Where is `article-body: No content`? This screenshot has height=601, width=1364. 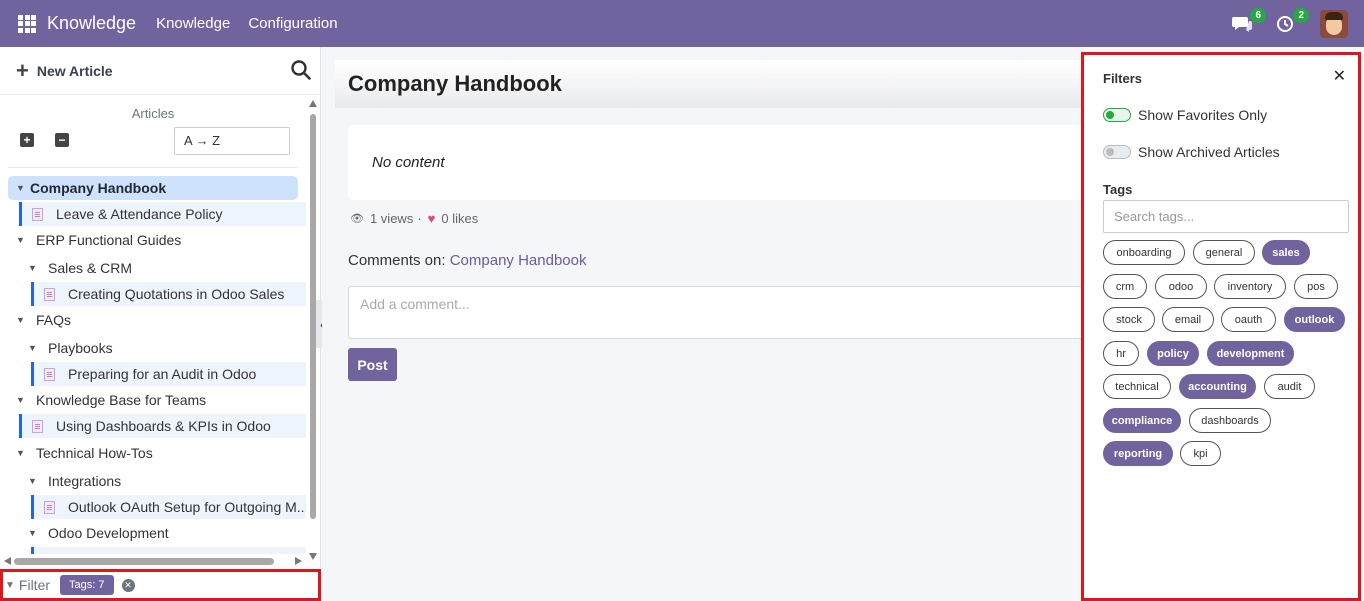 article-body: No content is located at coordinates (718, 162).